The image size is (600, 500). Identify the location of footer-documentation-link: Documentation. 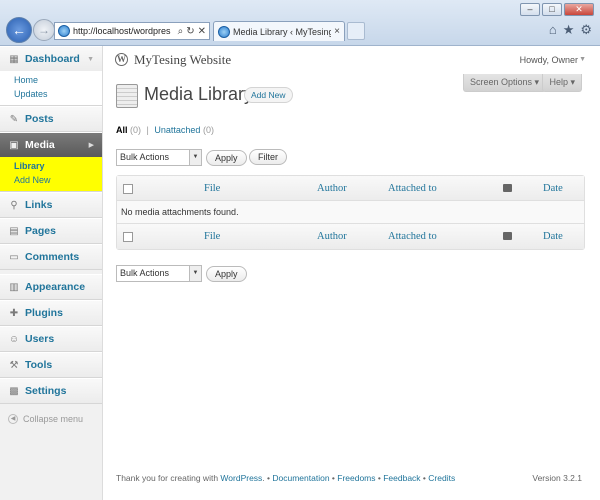
(300, 478).